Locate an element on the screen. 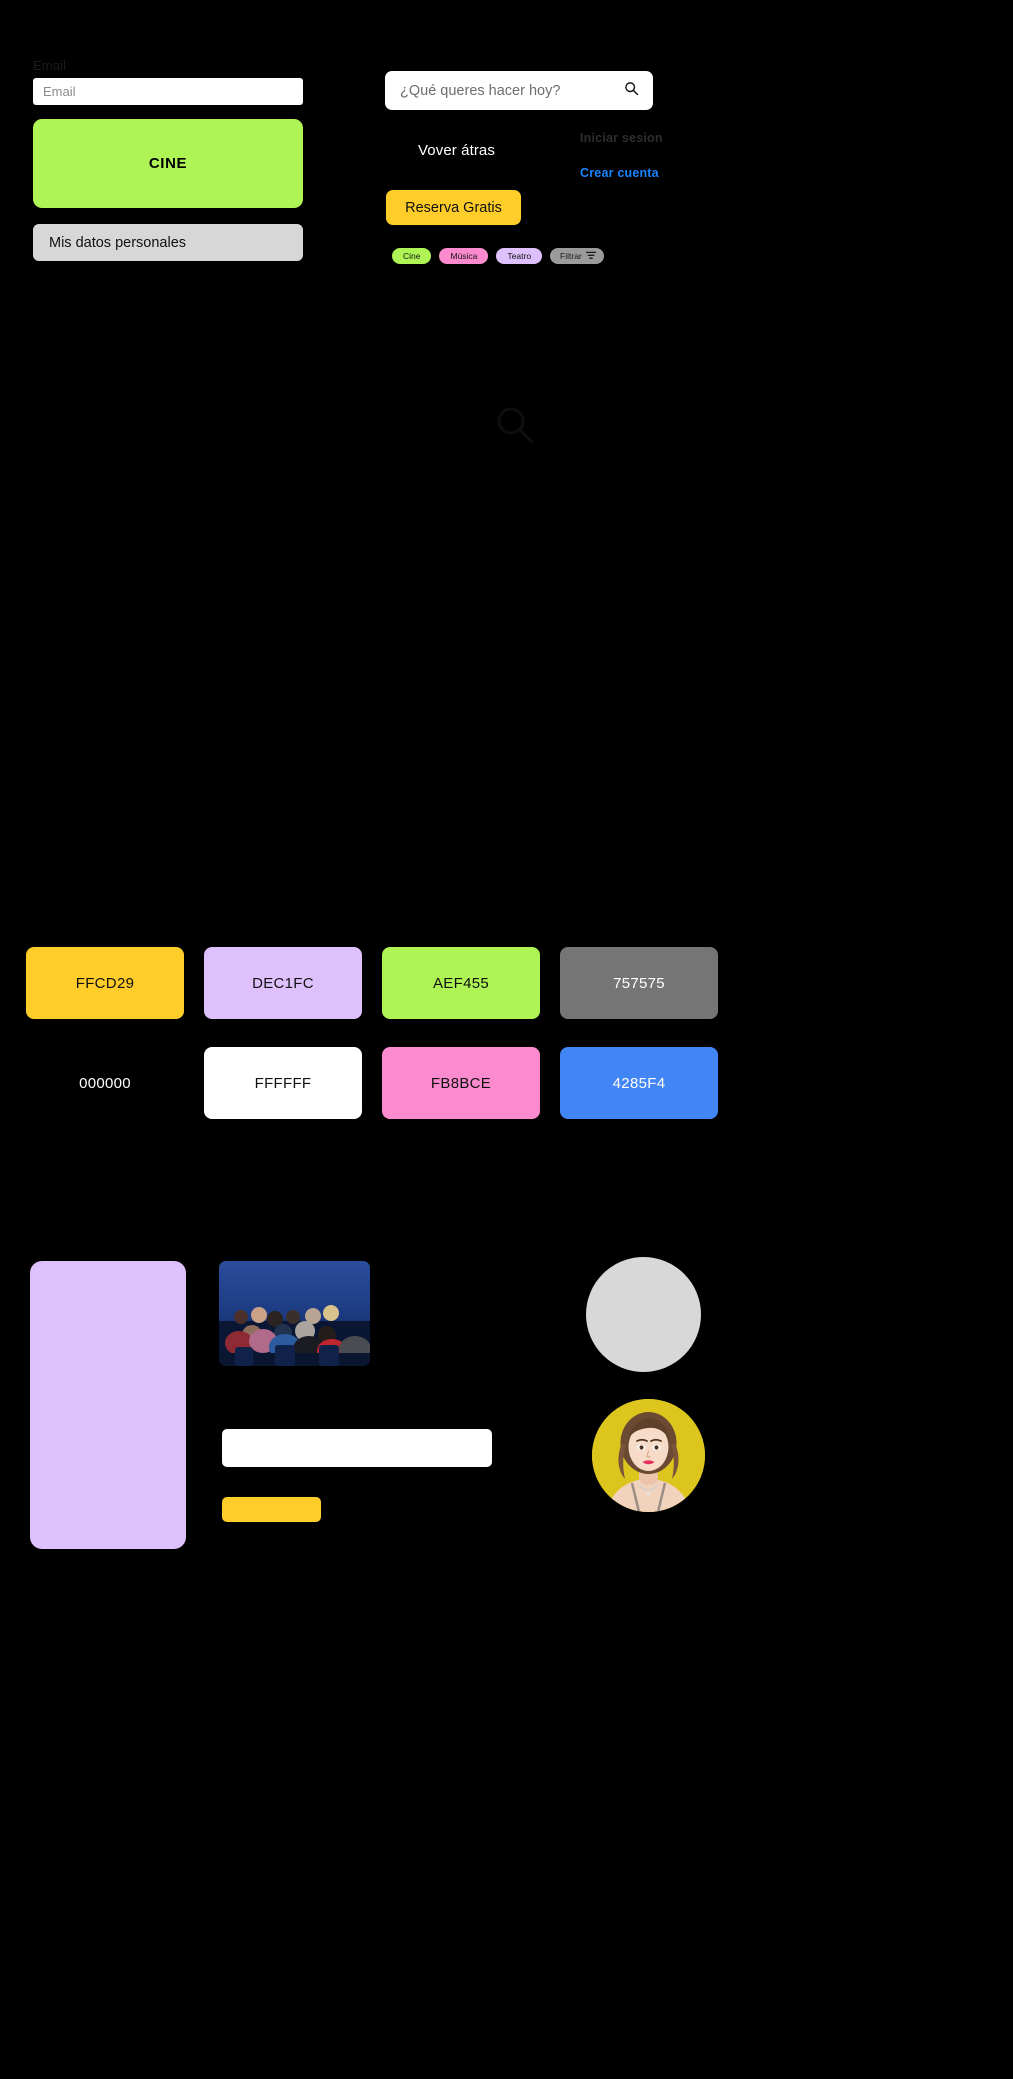 The height and width of the screenshot is (2079, 1013). lilac-placeholder-panel is located at coordinates (108, 1405).